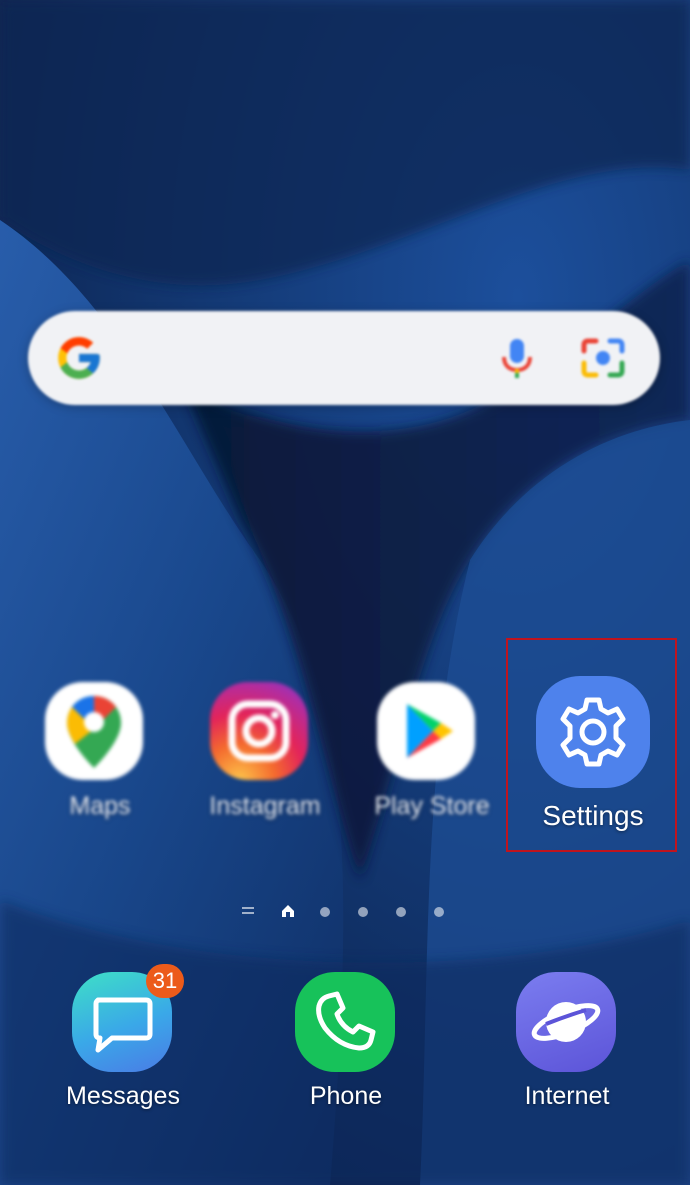 This screenshot has height=1185, width=690. I want to click on microphone-icon, so click(517, 358).